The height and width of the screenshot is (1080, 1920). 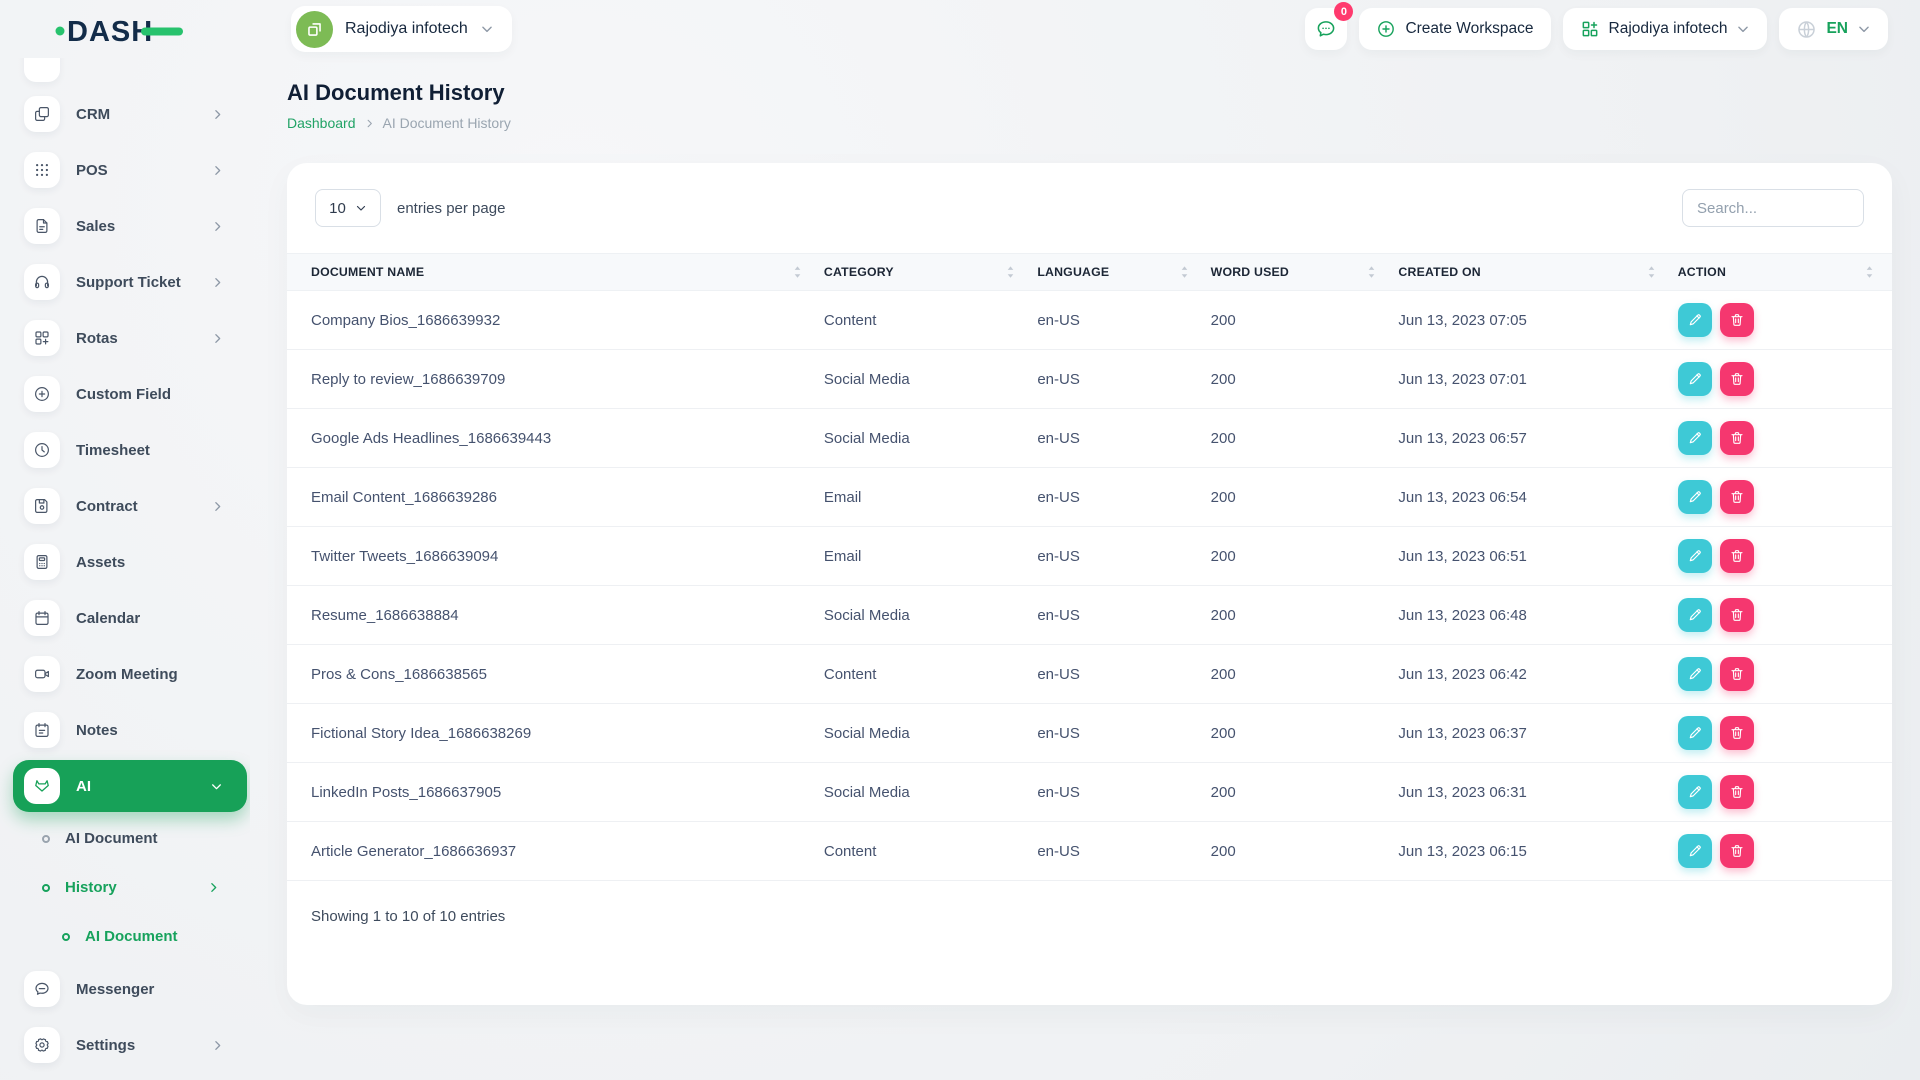 What do you see at coordinates (125, 887) in the screenshot?
I see `sidebar-subitem-history: History` at bounding box center [125, 887].